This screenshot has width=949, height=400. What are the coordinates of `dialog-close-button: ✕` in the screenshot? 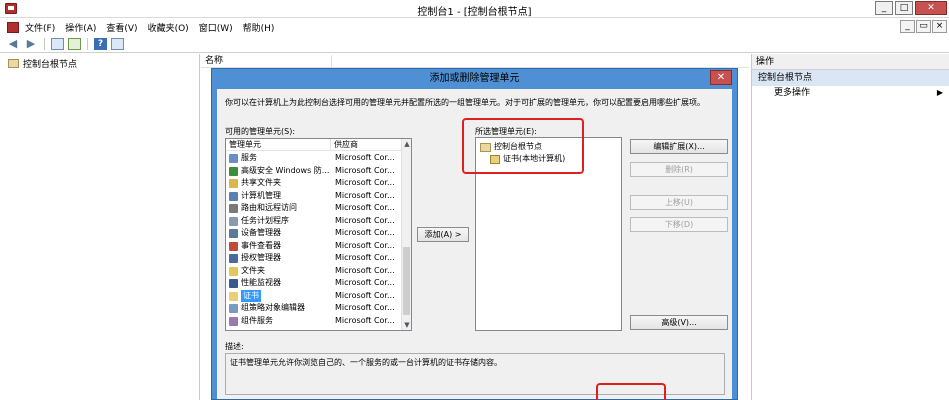 It's located at (721, 77).